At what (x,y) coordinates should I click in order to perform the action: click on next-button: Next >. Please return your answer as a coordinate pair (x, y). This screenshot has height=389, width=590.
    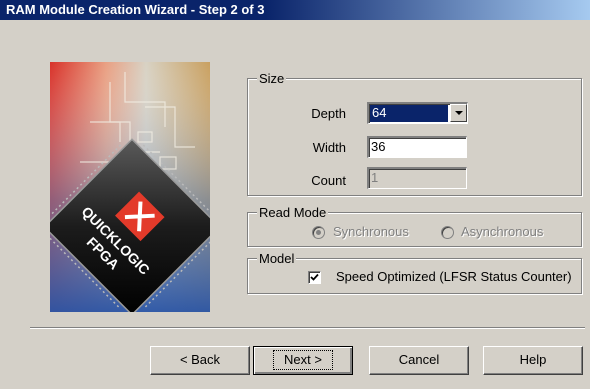
    Looking at the image, I should click on (303, 360).